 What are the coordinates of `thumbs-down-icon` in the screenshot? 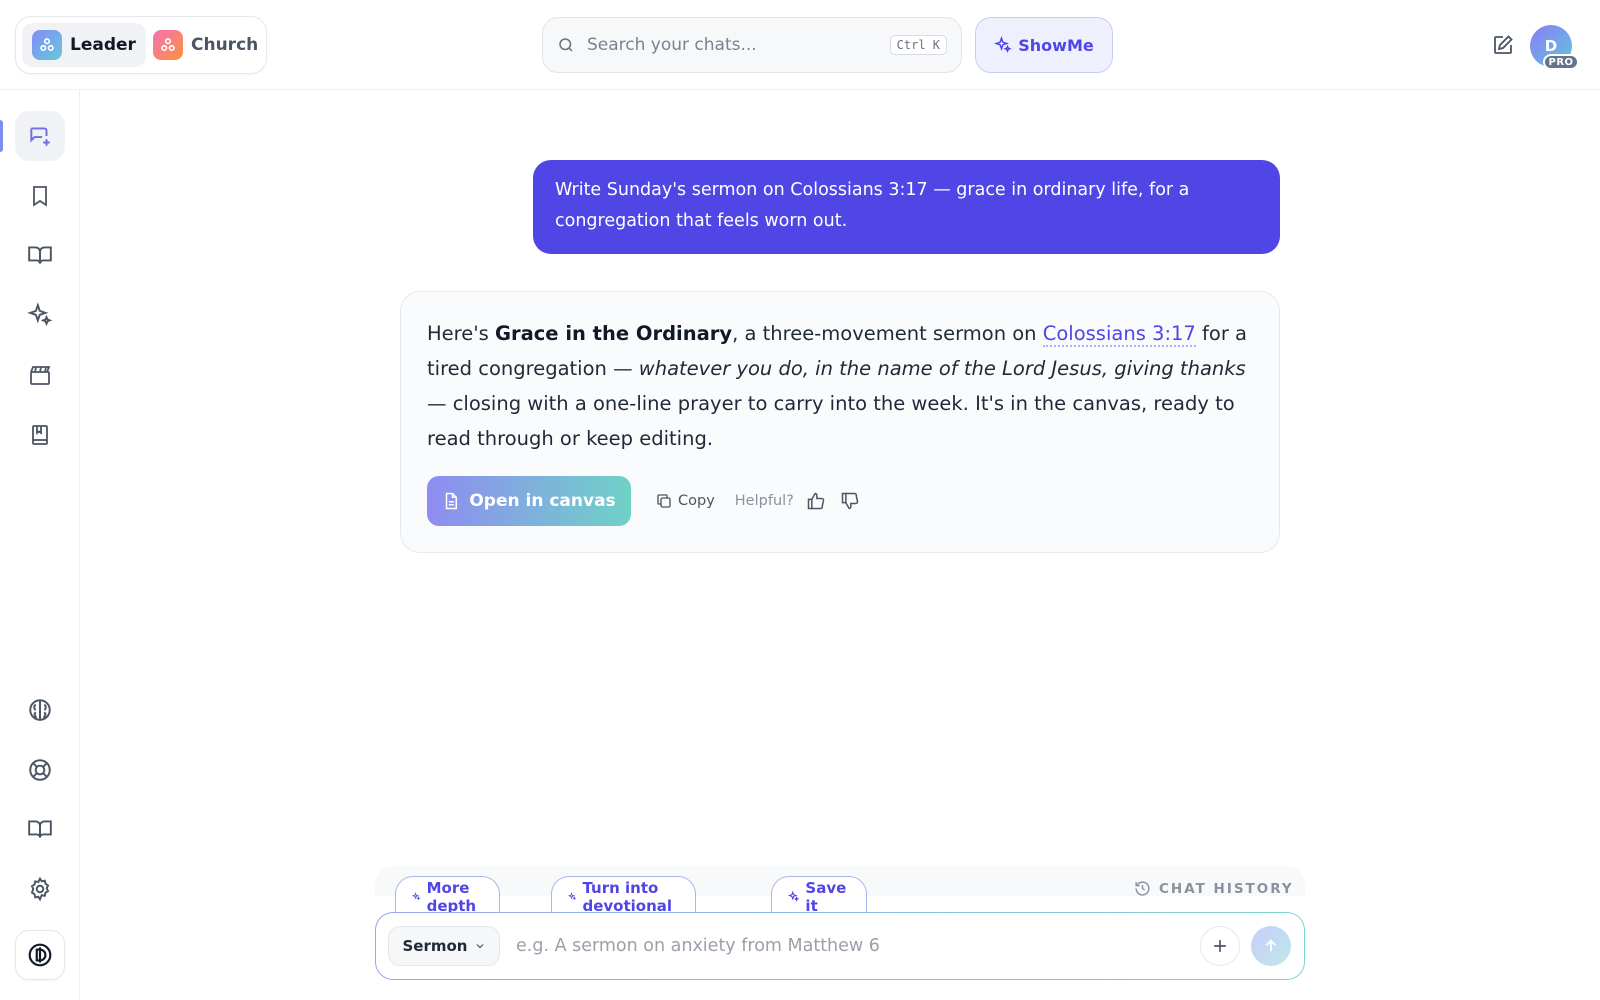 It's located at (850, 501).